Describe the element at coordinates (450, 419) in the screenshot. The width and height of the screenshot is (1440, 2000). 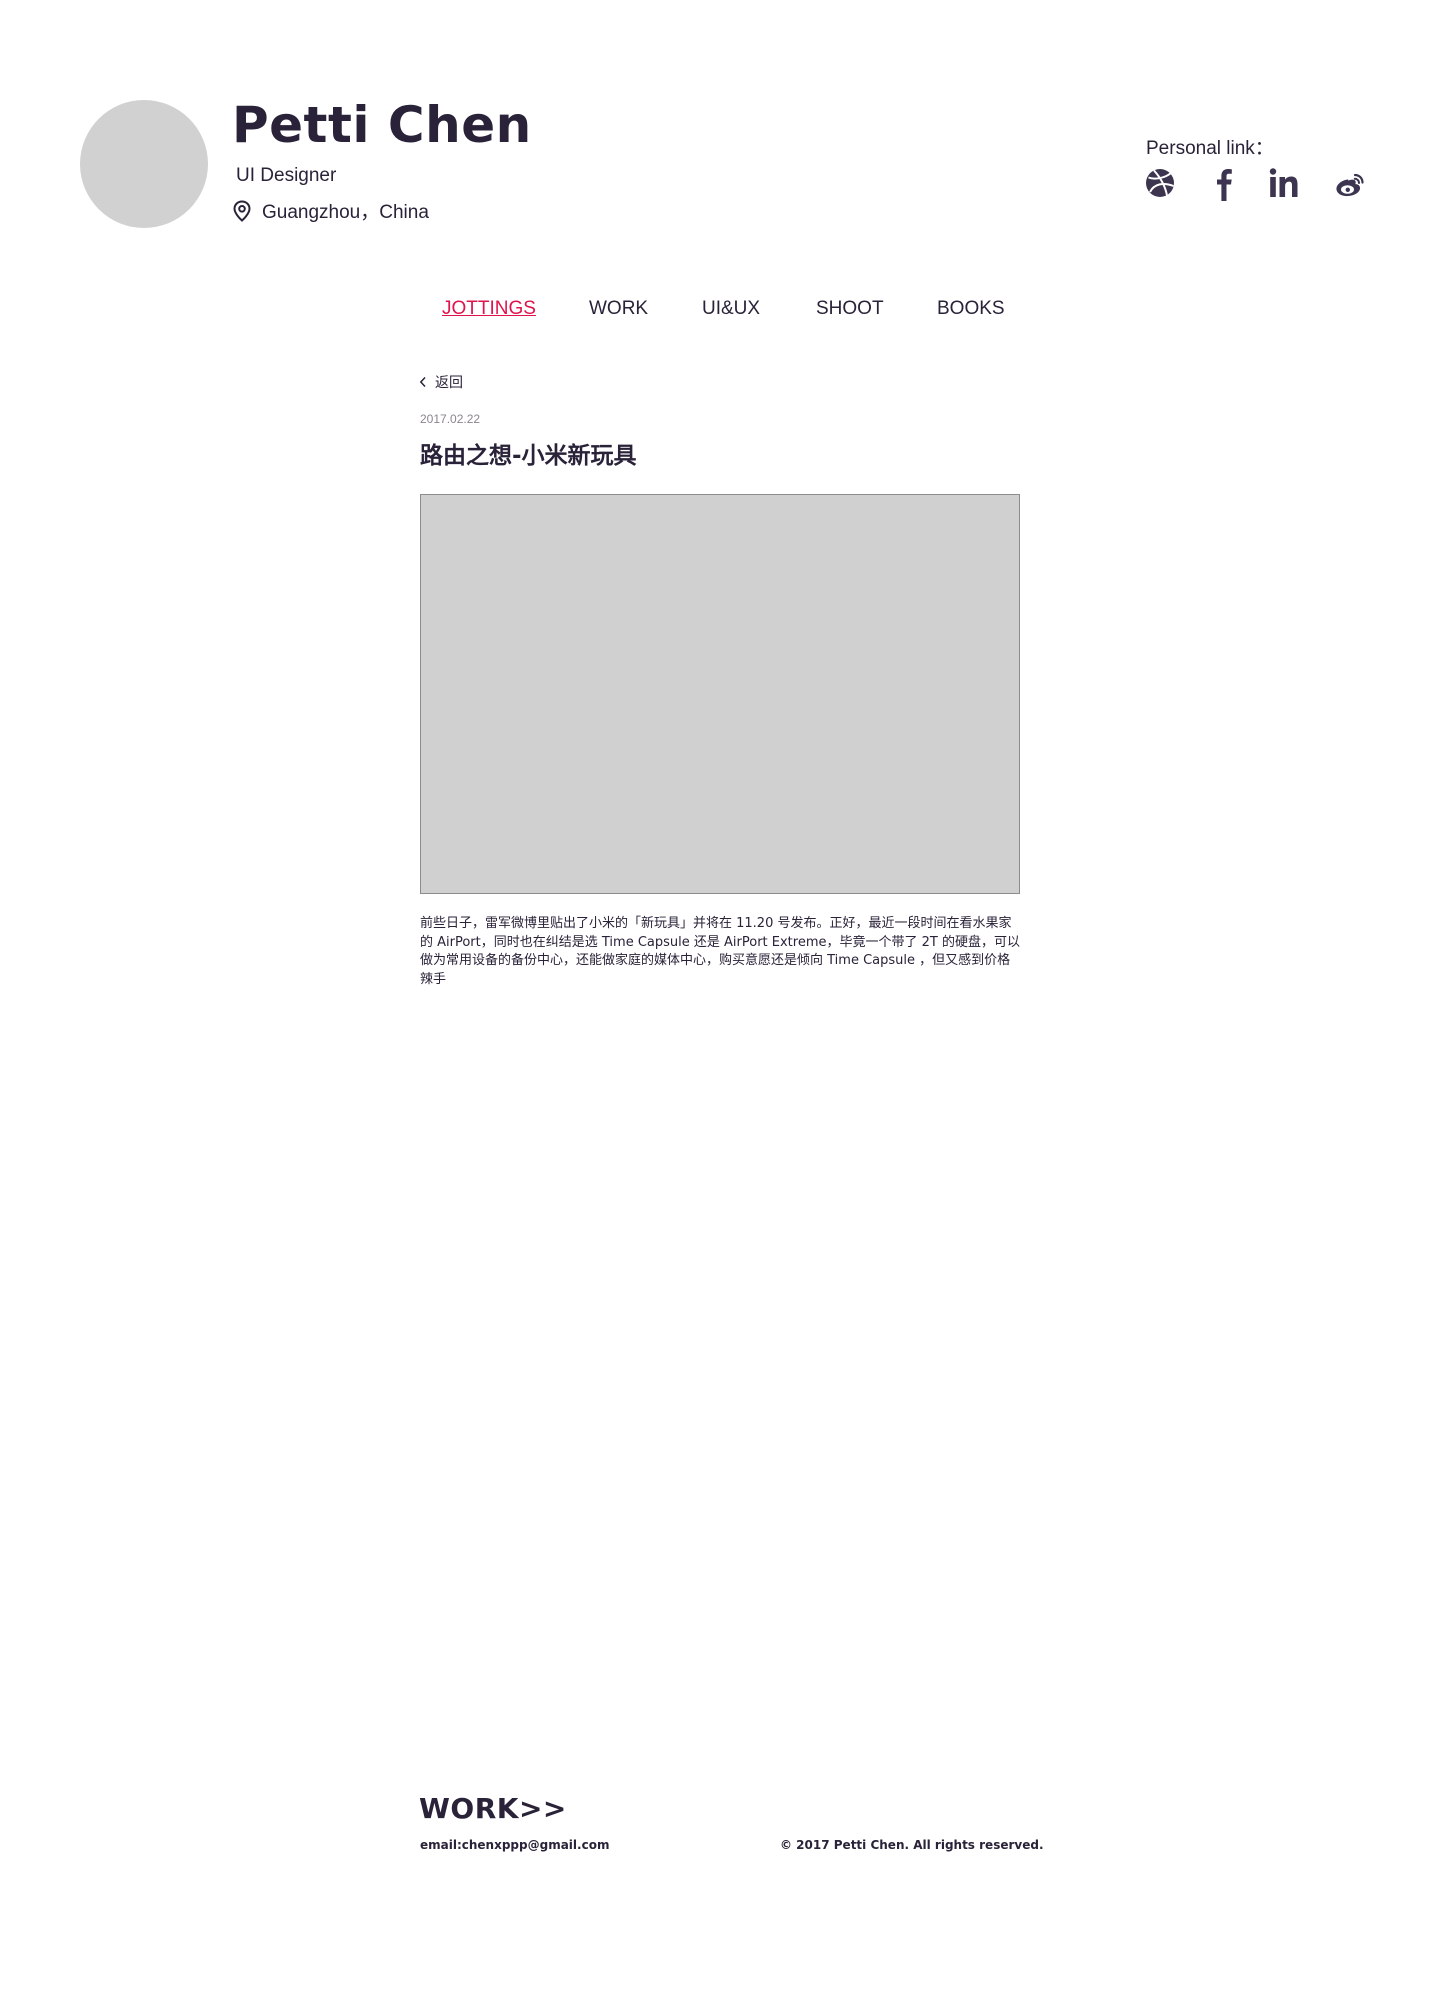
I see `post-date: 2017.02.22` at that location.